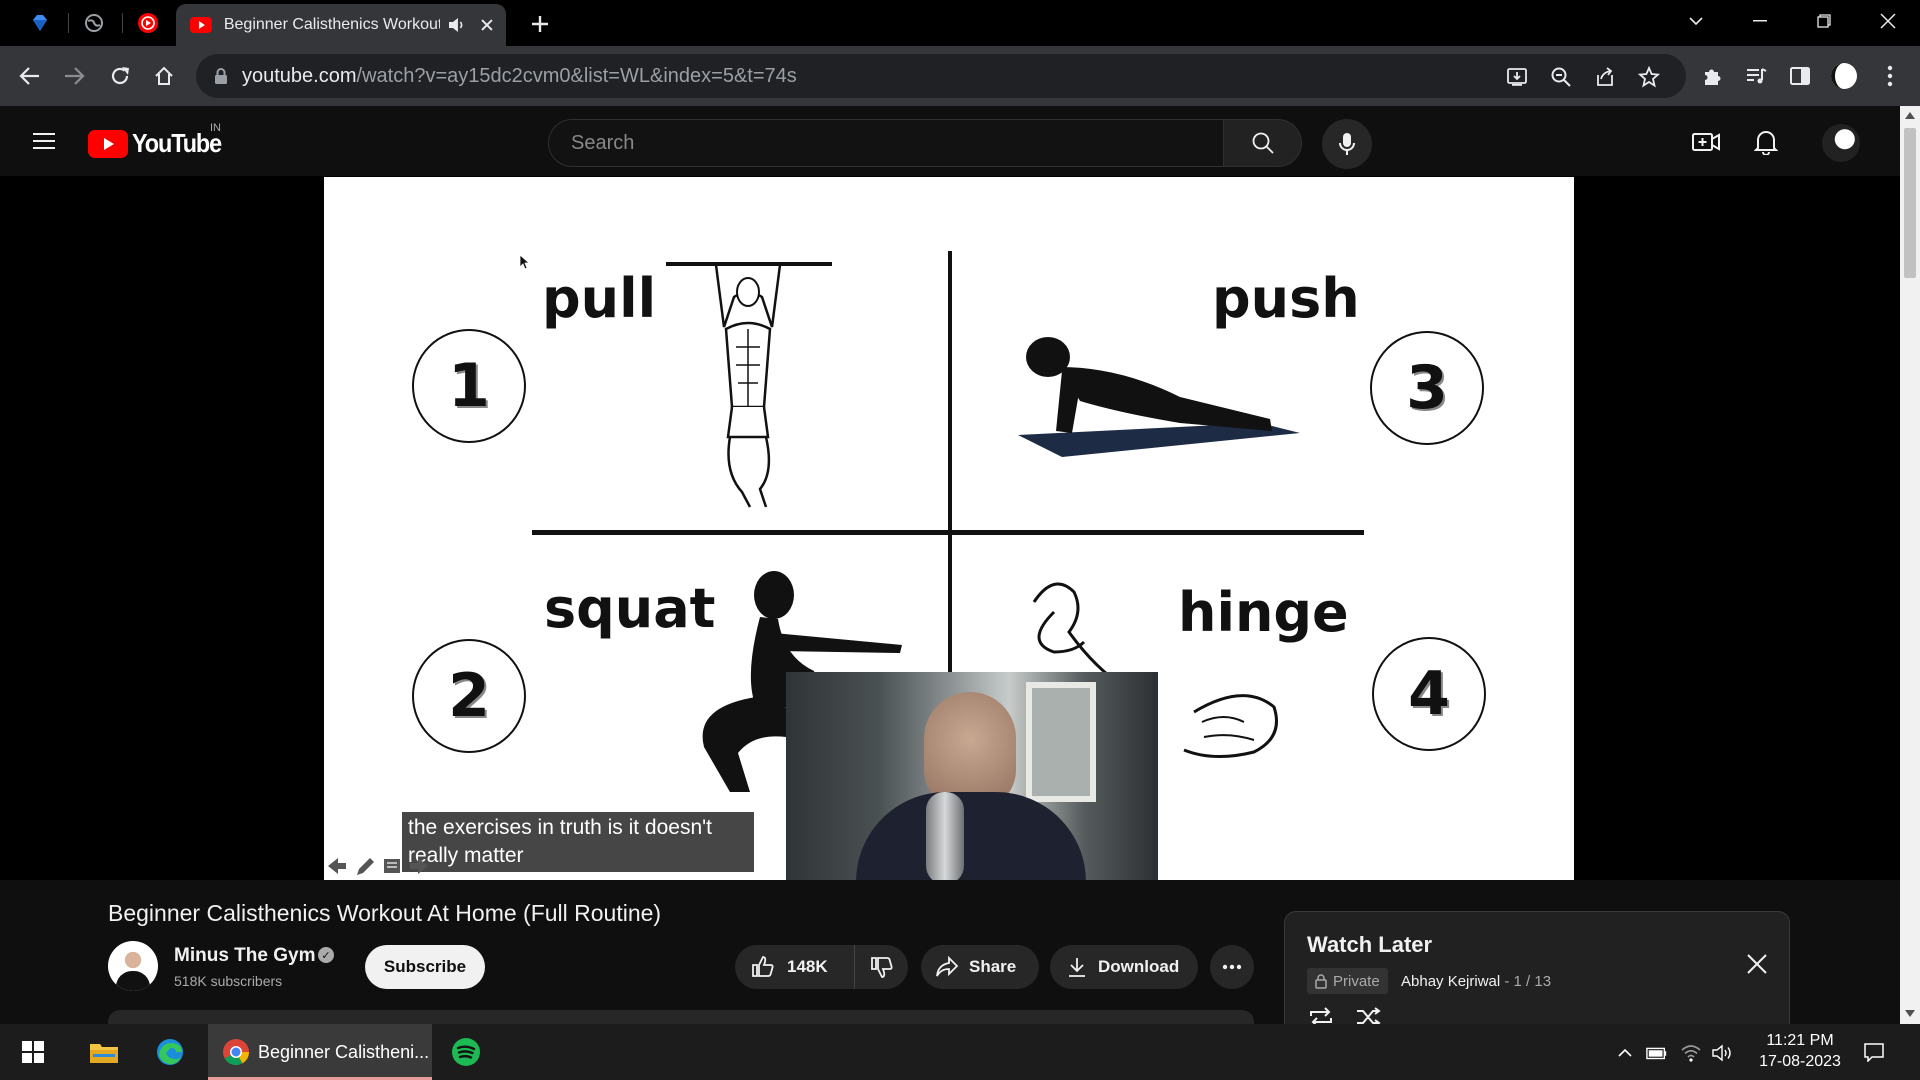  I want to click on dislike-button, so click(881, 967).